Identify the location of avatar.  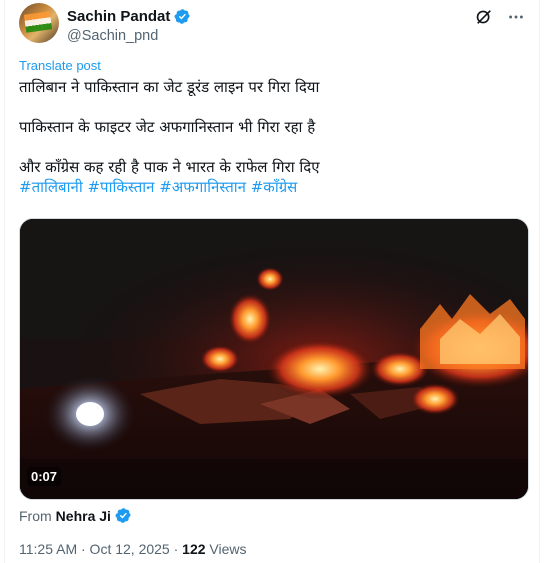
(39, 23).